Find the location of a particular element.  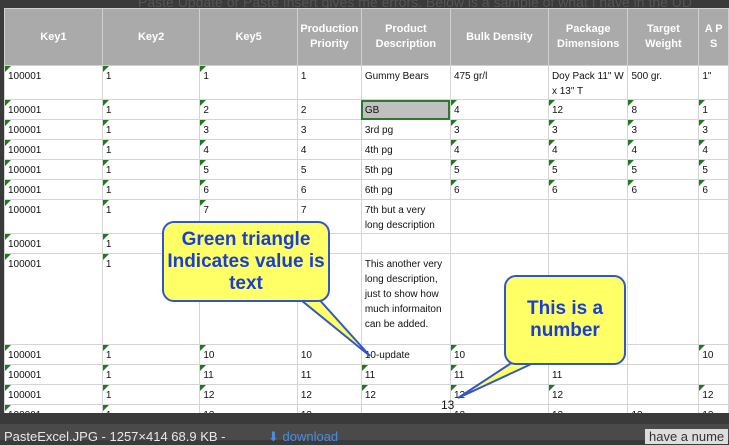

file-info: PasteExcel.JPG - 1257×414 68.9 KB - is located at coordinates (115, 436).